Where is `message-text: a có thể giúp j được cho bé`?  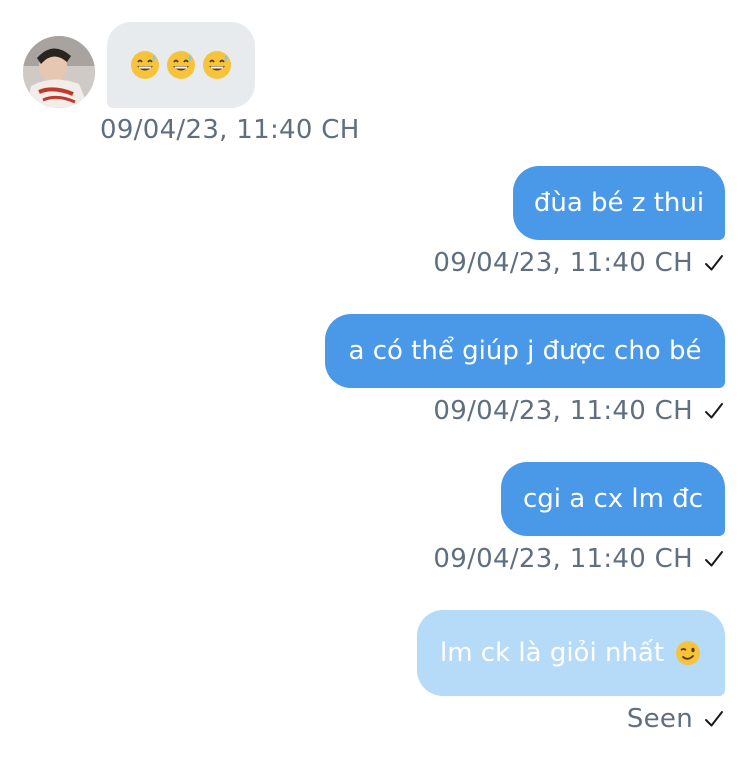 message-text: a có thể giúp j được cho bé is located at coordinates (525, 351).